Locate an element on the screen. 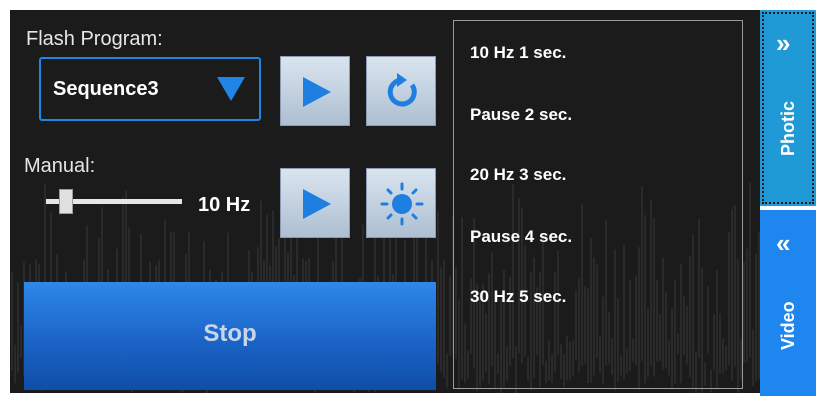 The height and width of the screenshot is (396, 816). stop-button-label: Stop is located at coordinates (230, 333).